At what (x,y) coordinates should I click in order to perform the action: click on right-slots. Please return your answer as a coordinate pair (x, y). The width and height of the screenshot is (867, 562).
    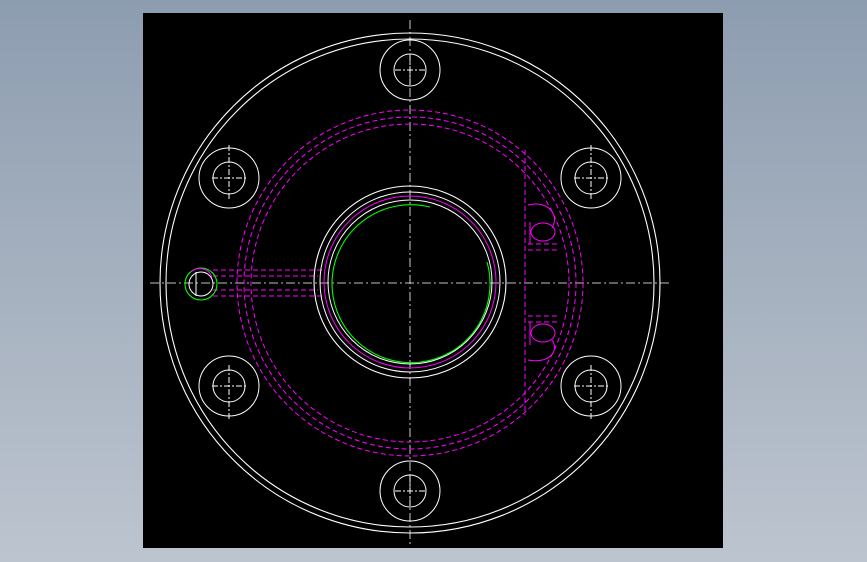
    Looking at the image, I should click on (542, 282).